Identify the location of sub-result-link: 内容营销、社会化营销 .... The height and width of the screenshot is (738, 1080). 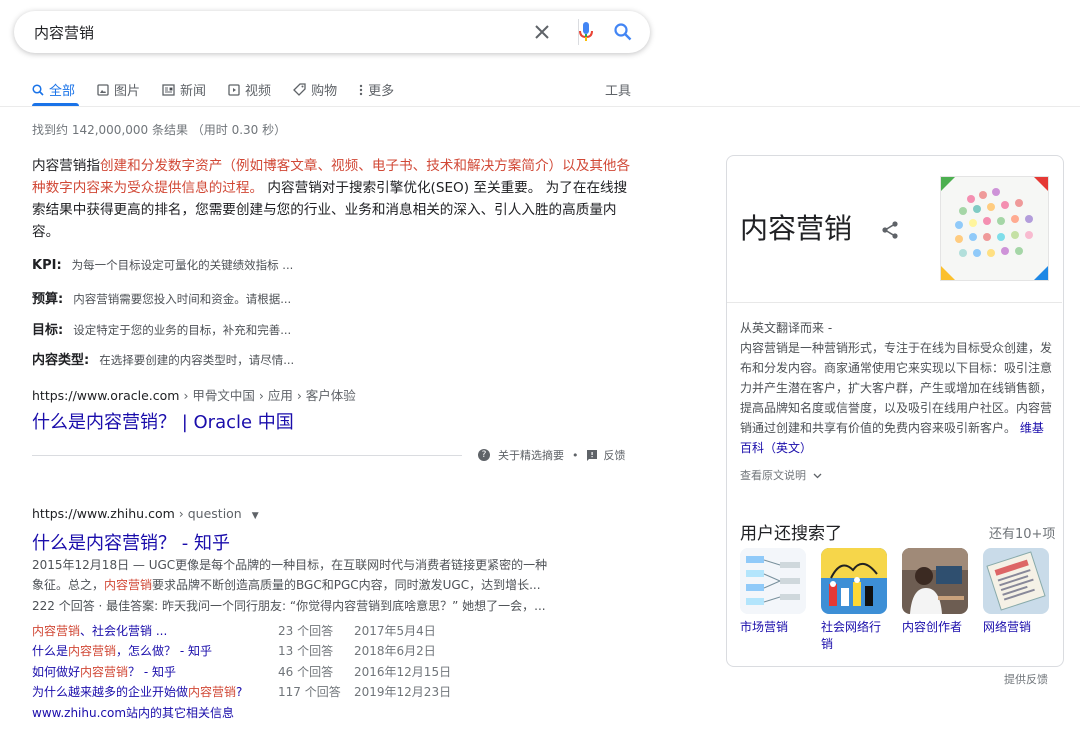
(99, 630).